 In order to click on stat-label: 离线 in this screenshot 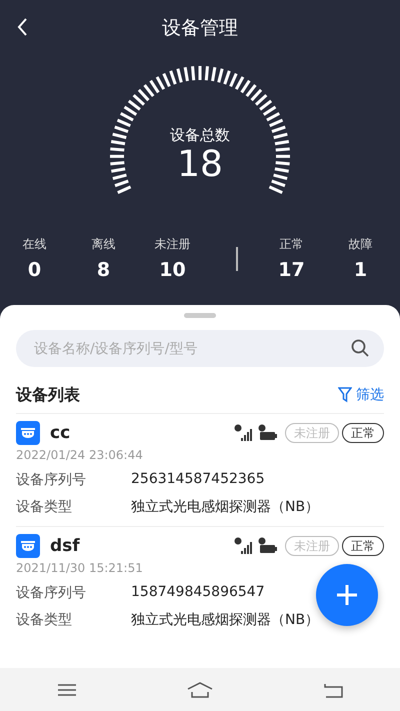, I will do `click(104, 244)`.